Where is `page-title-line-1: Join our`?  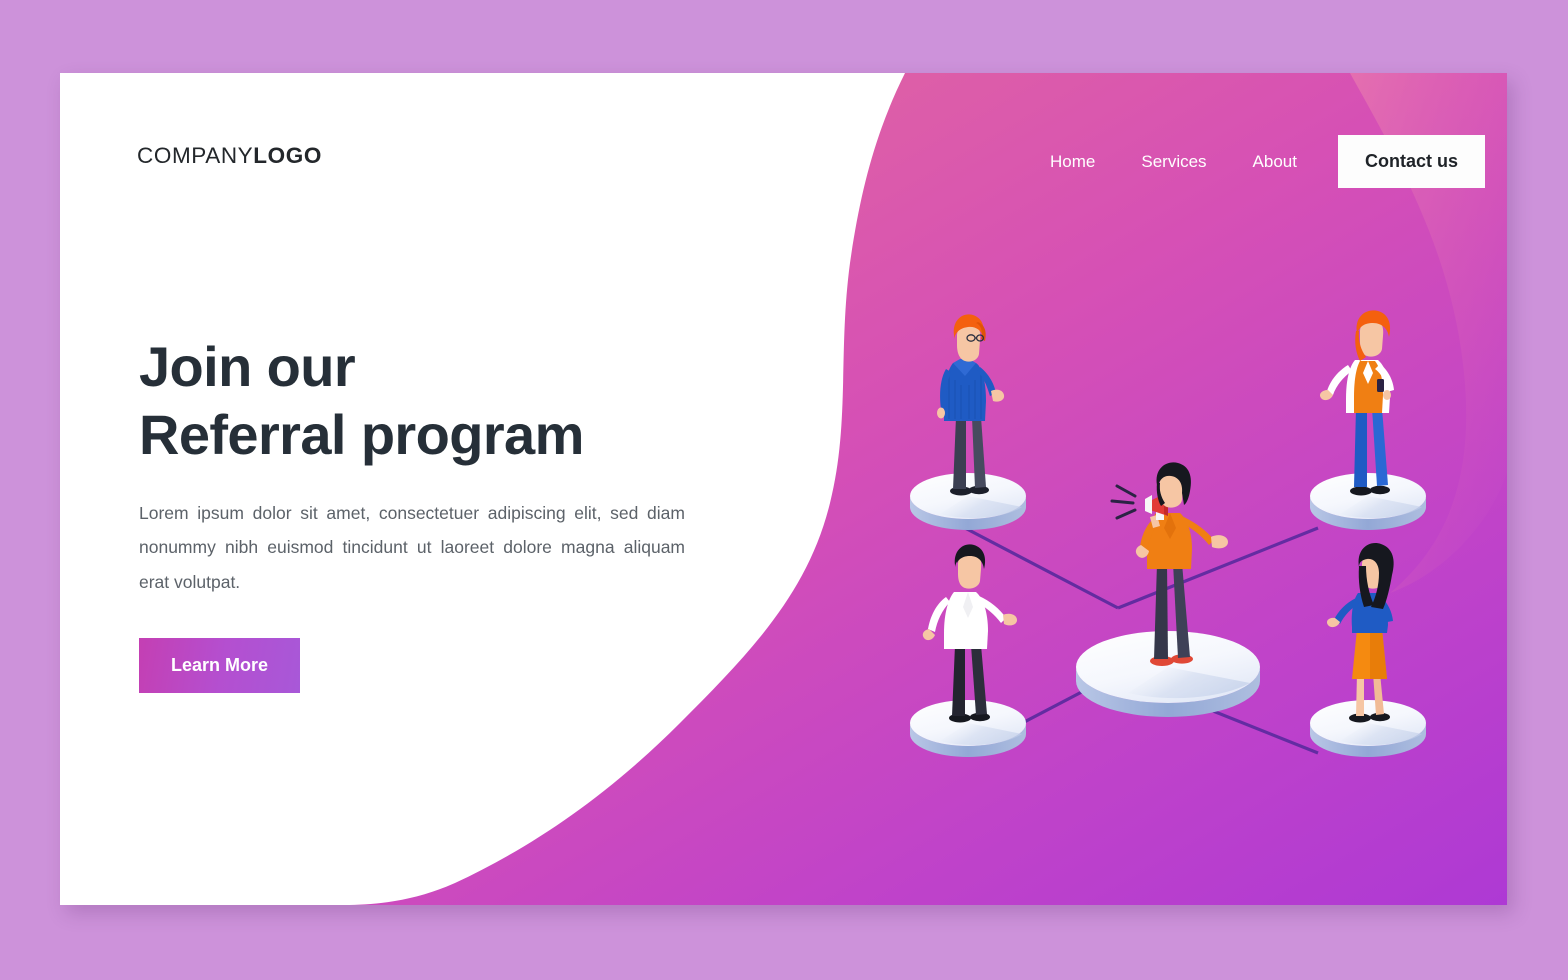
page-title-line-1: Join our is located at coordinates (247, 366).